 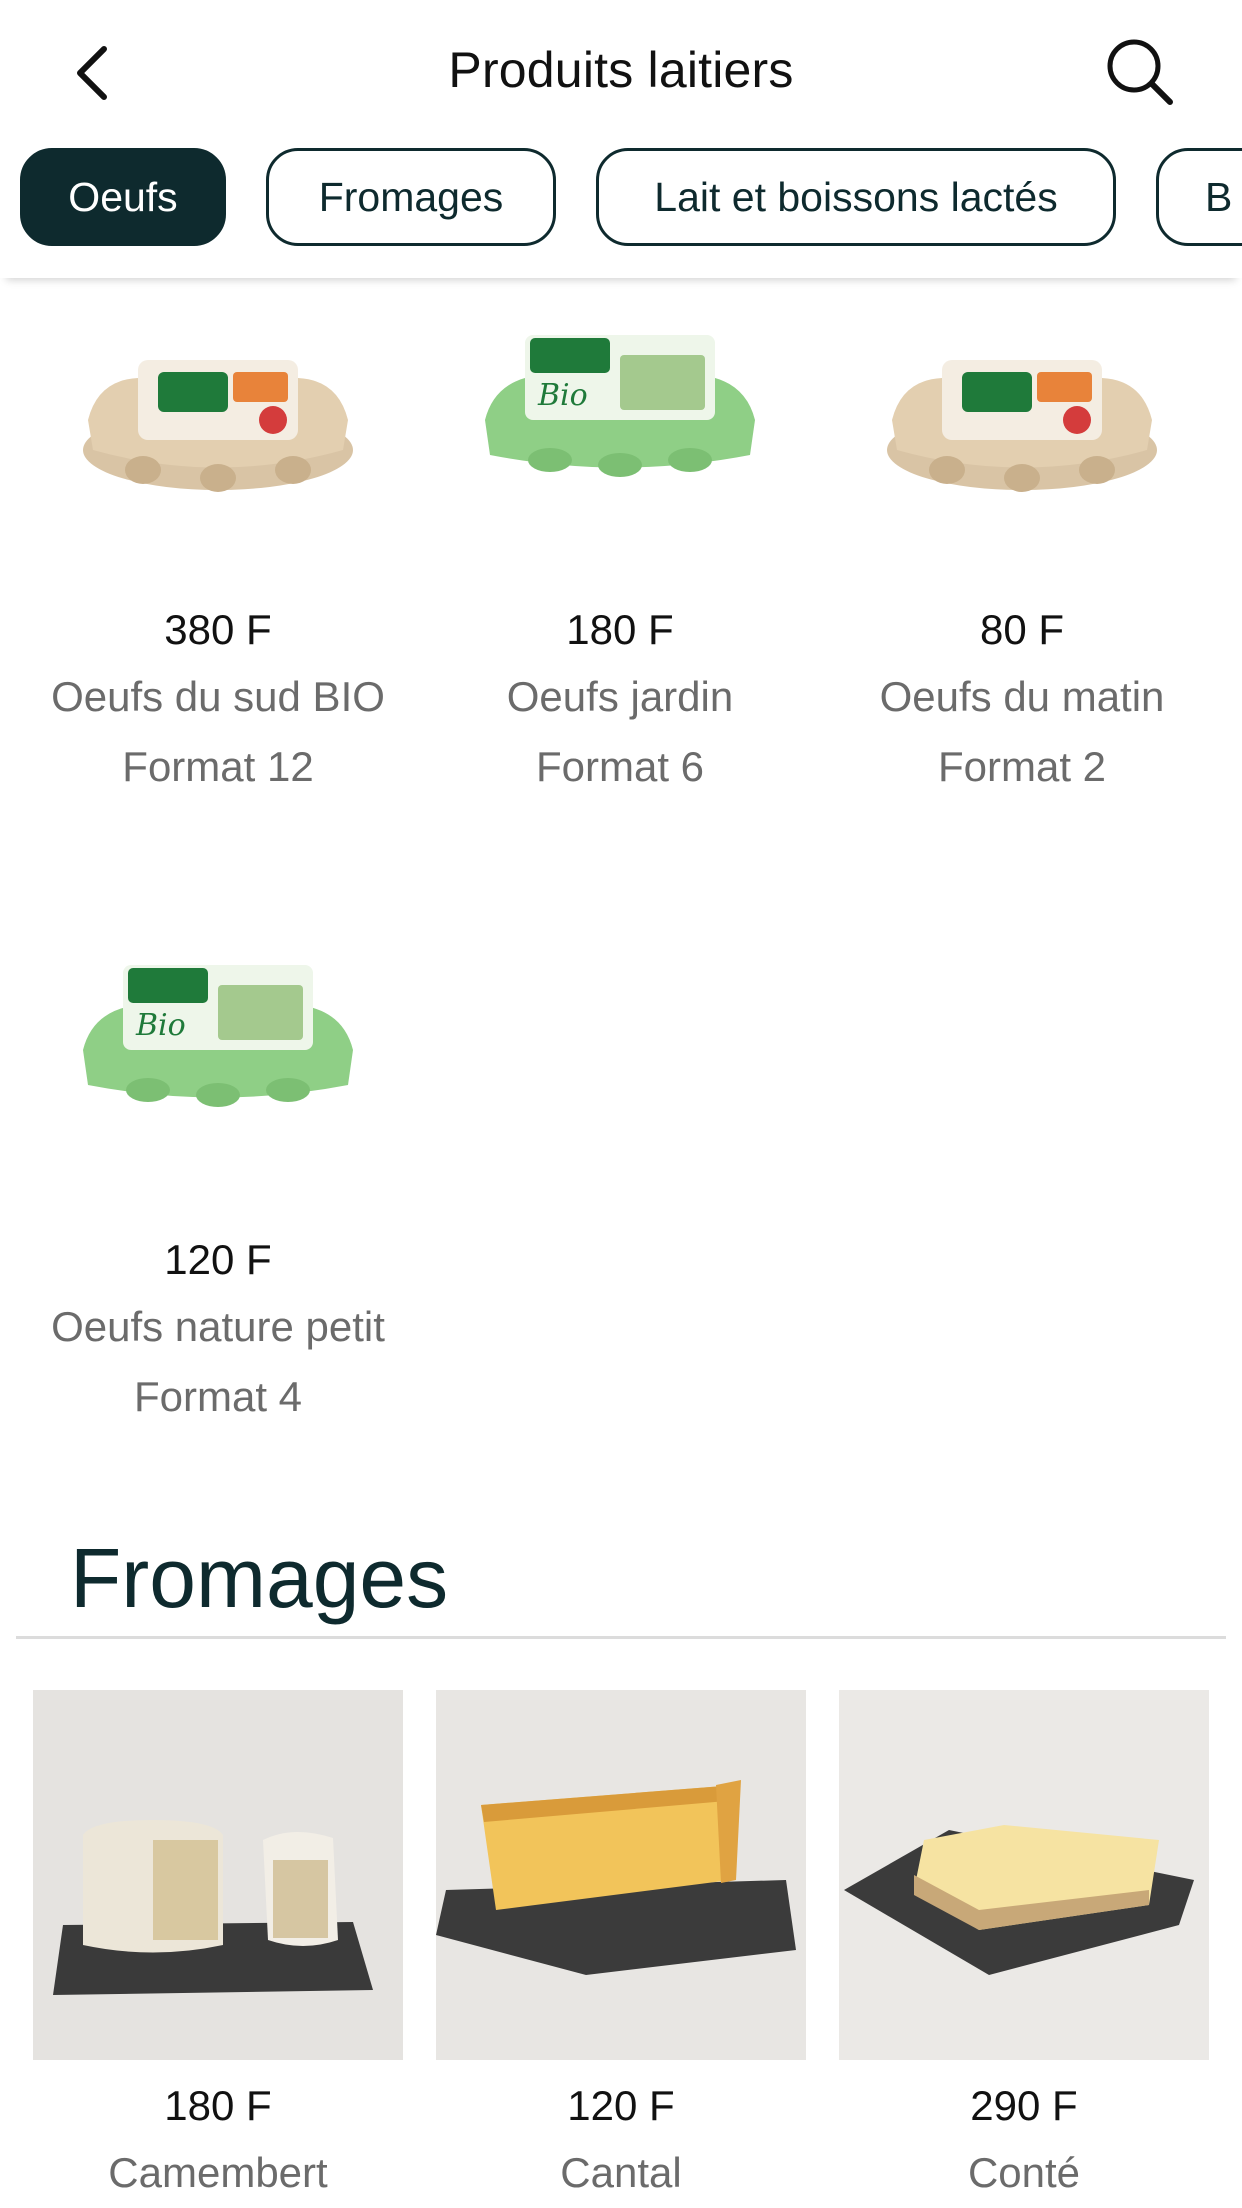 What do you see at coordinates (218, 1875) in the screenshot?
I see `cheese-camembert-image` at bounding box center [218, 1875].